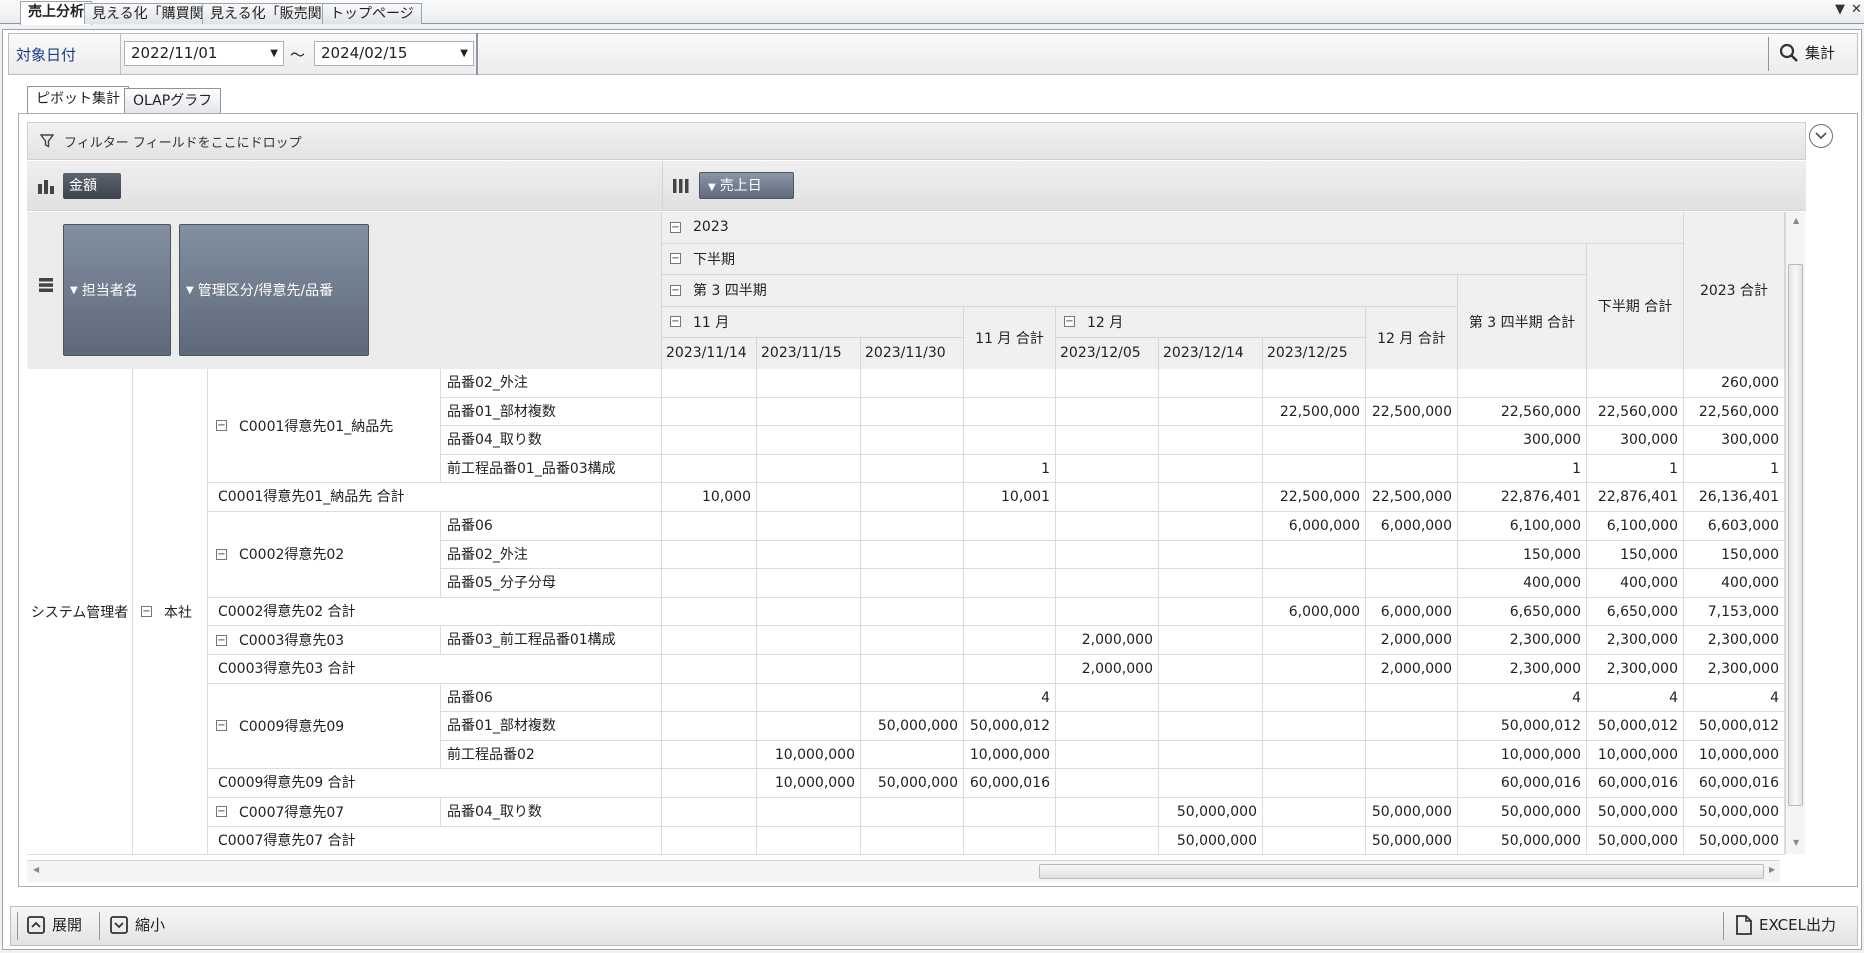 The image size is (1864, 953). I want to click on tab-pivot: ピボット集計, so click(78, 99).